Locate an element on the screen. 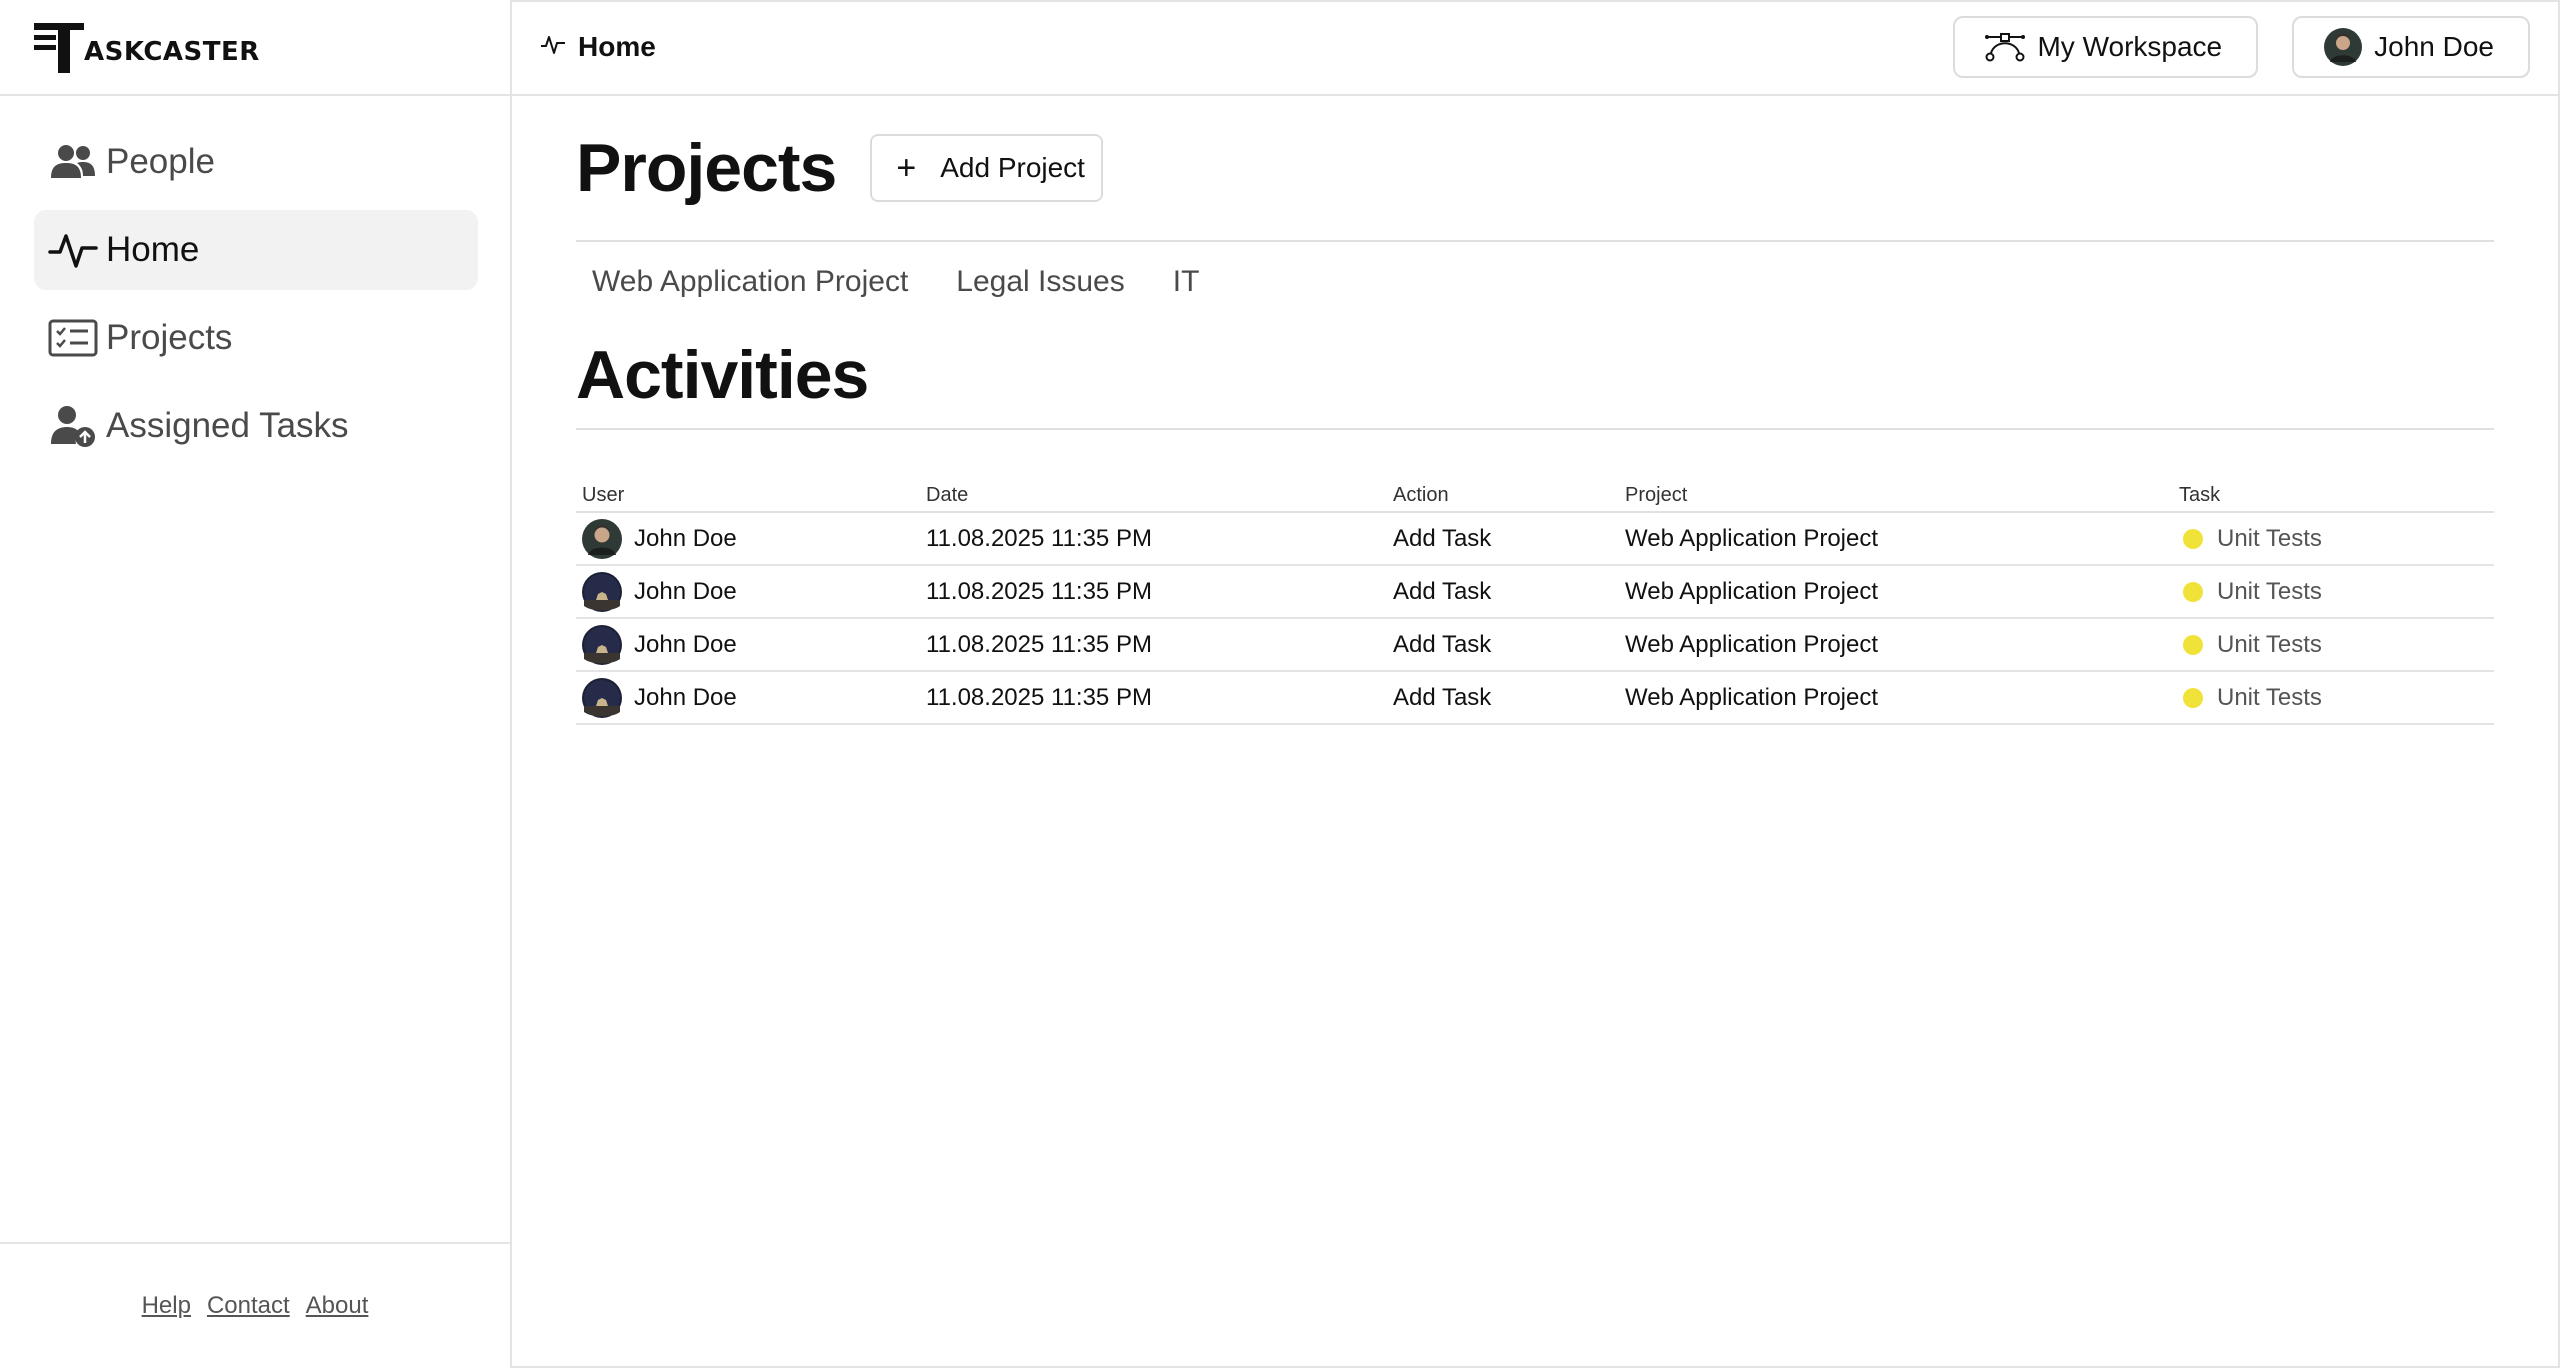 This screenshot has height=1368, width=2560. breadcrumb: Home is located at coordinates (598, 47).